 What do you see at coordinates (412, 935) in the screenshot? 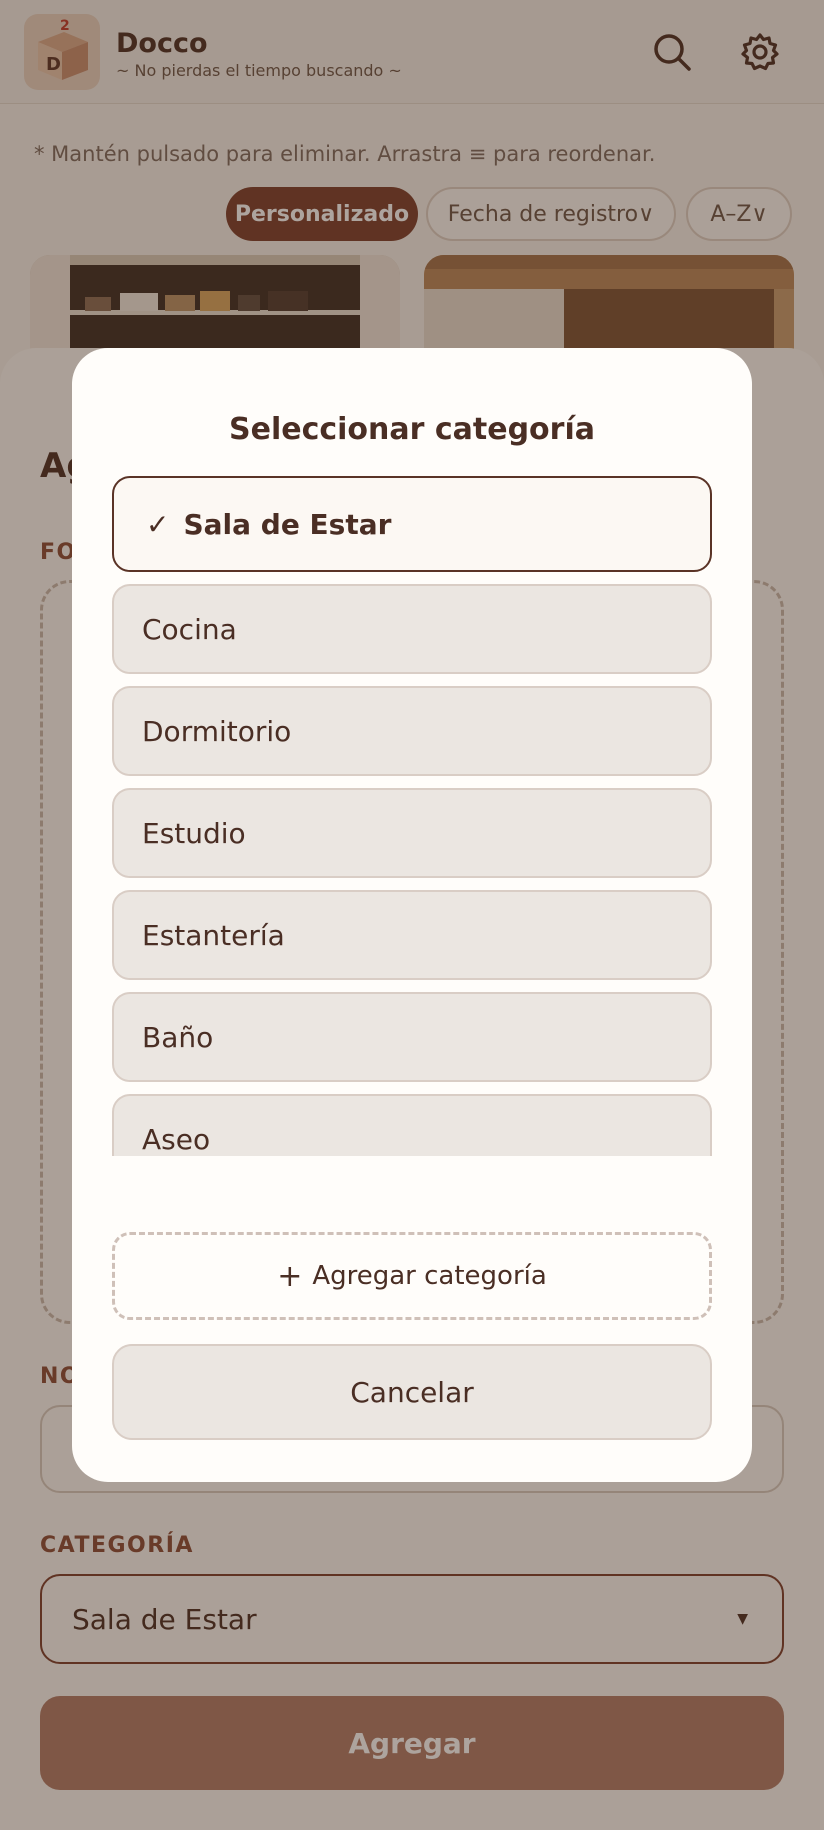
I see `category-option: Estantería` at bounding box center [412, 935].